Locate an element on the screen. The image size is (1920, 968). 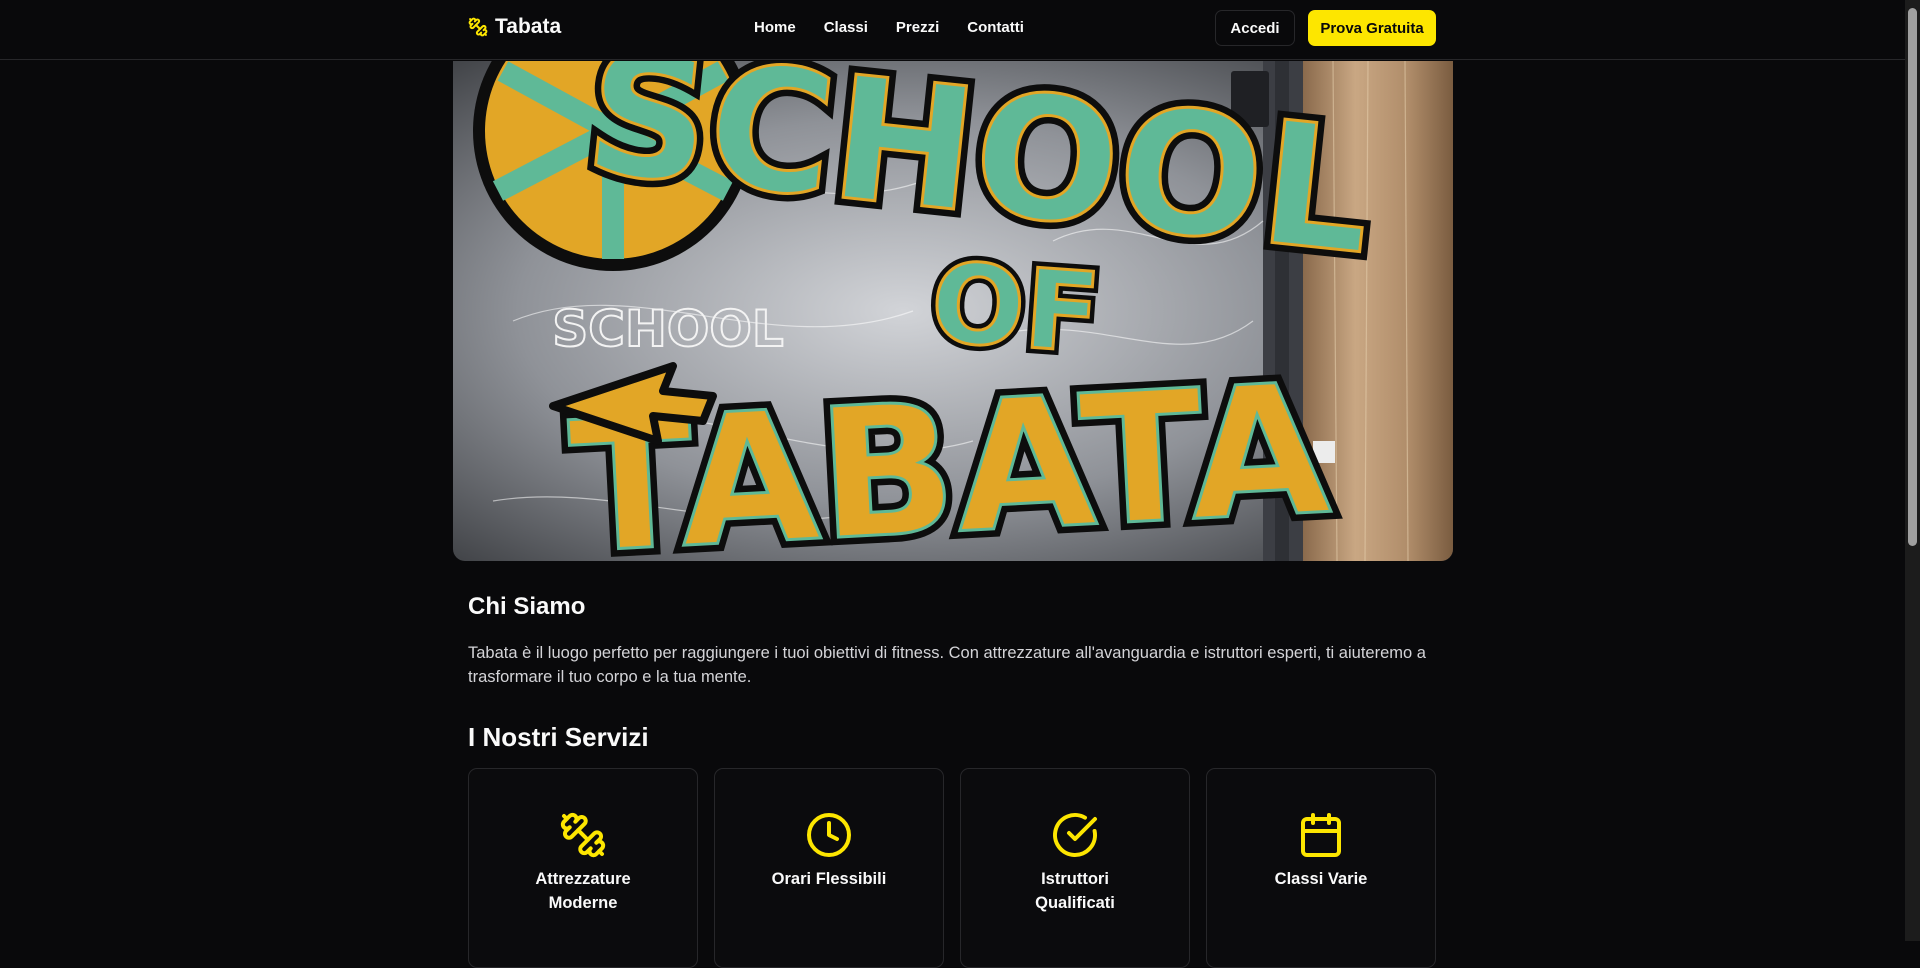
nav-item-prezzi: Prezzi is located at coordinates (917, 27).